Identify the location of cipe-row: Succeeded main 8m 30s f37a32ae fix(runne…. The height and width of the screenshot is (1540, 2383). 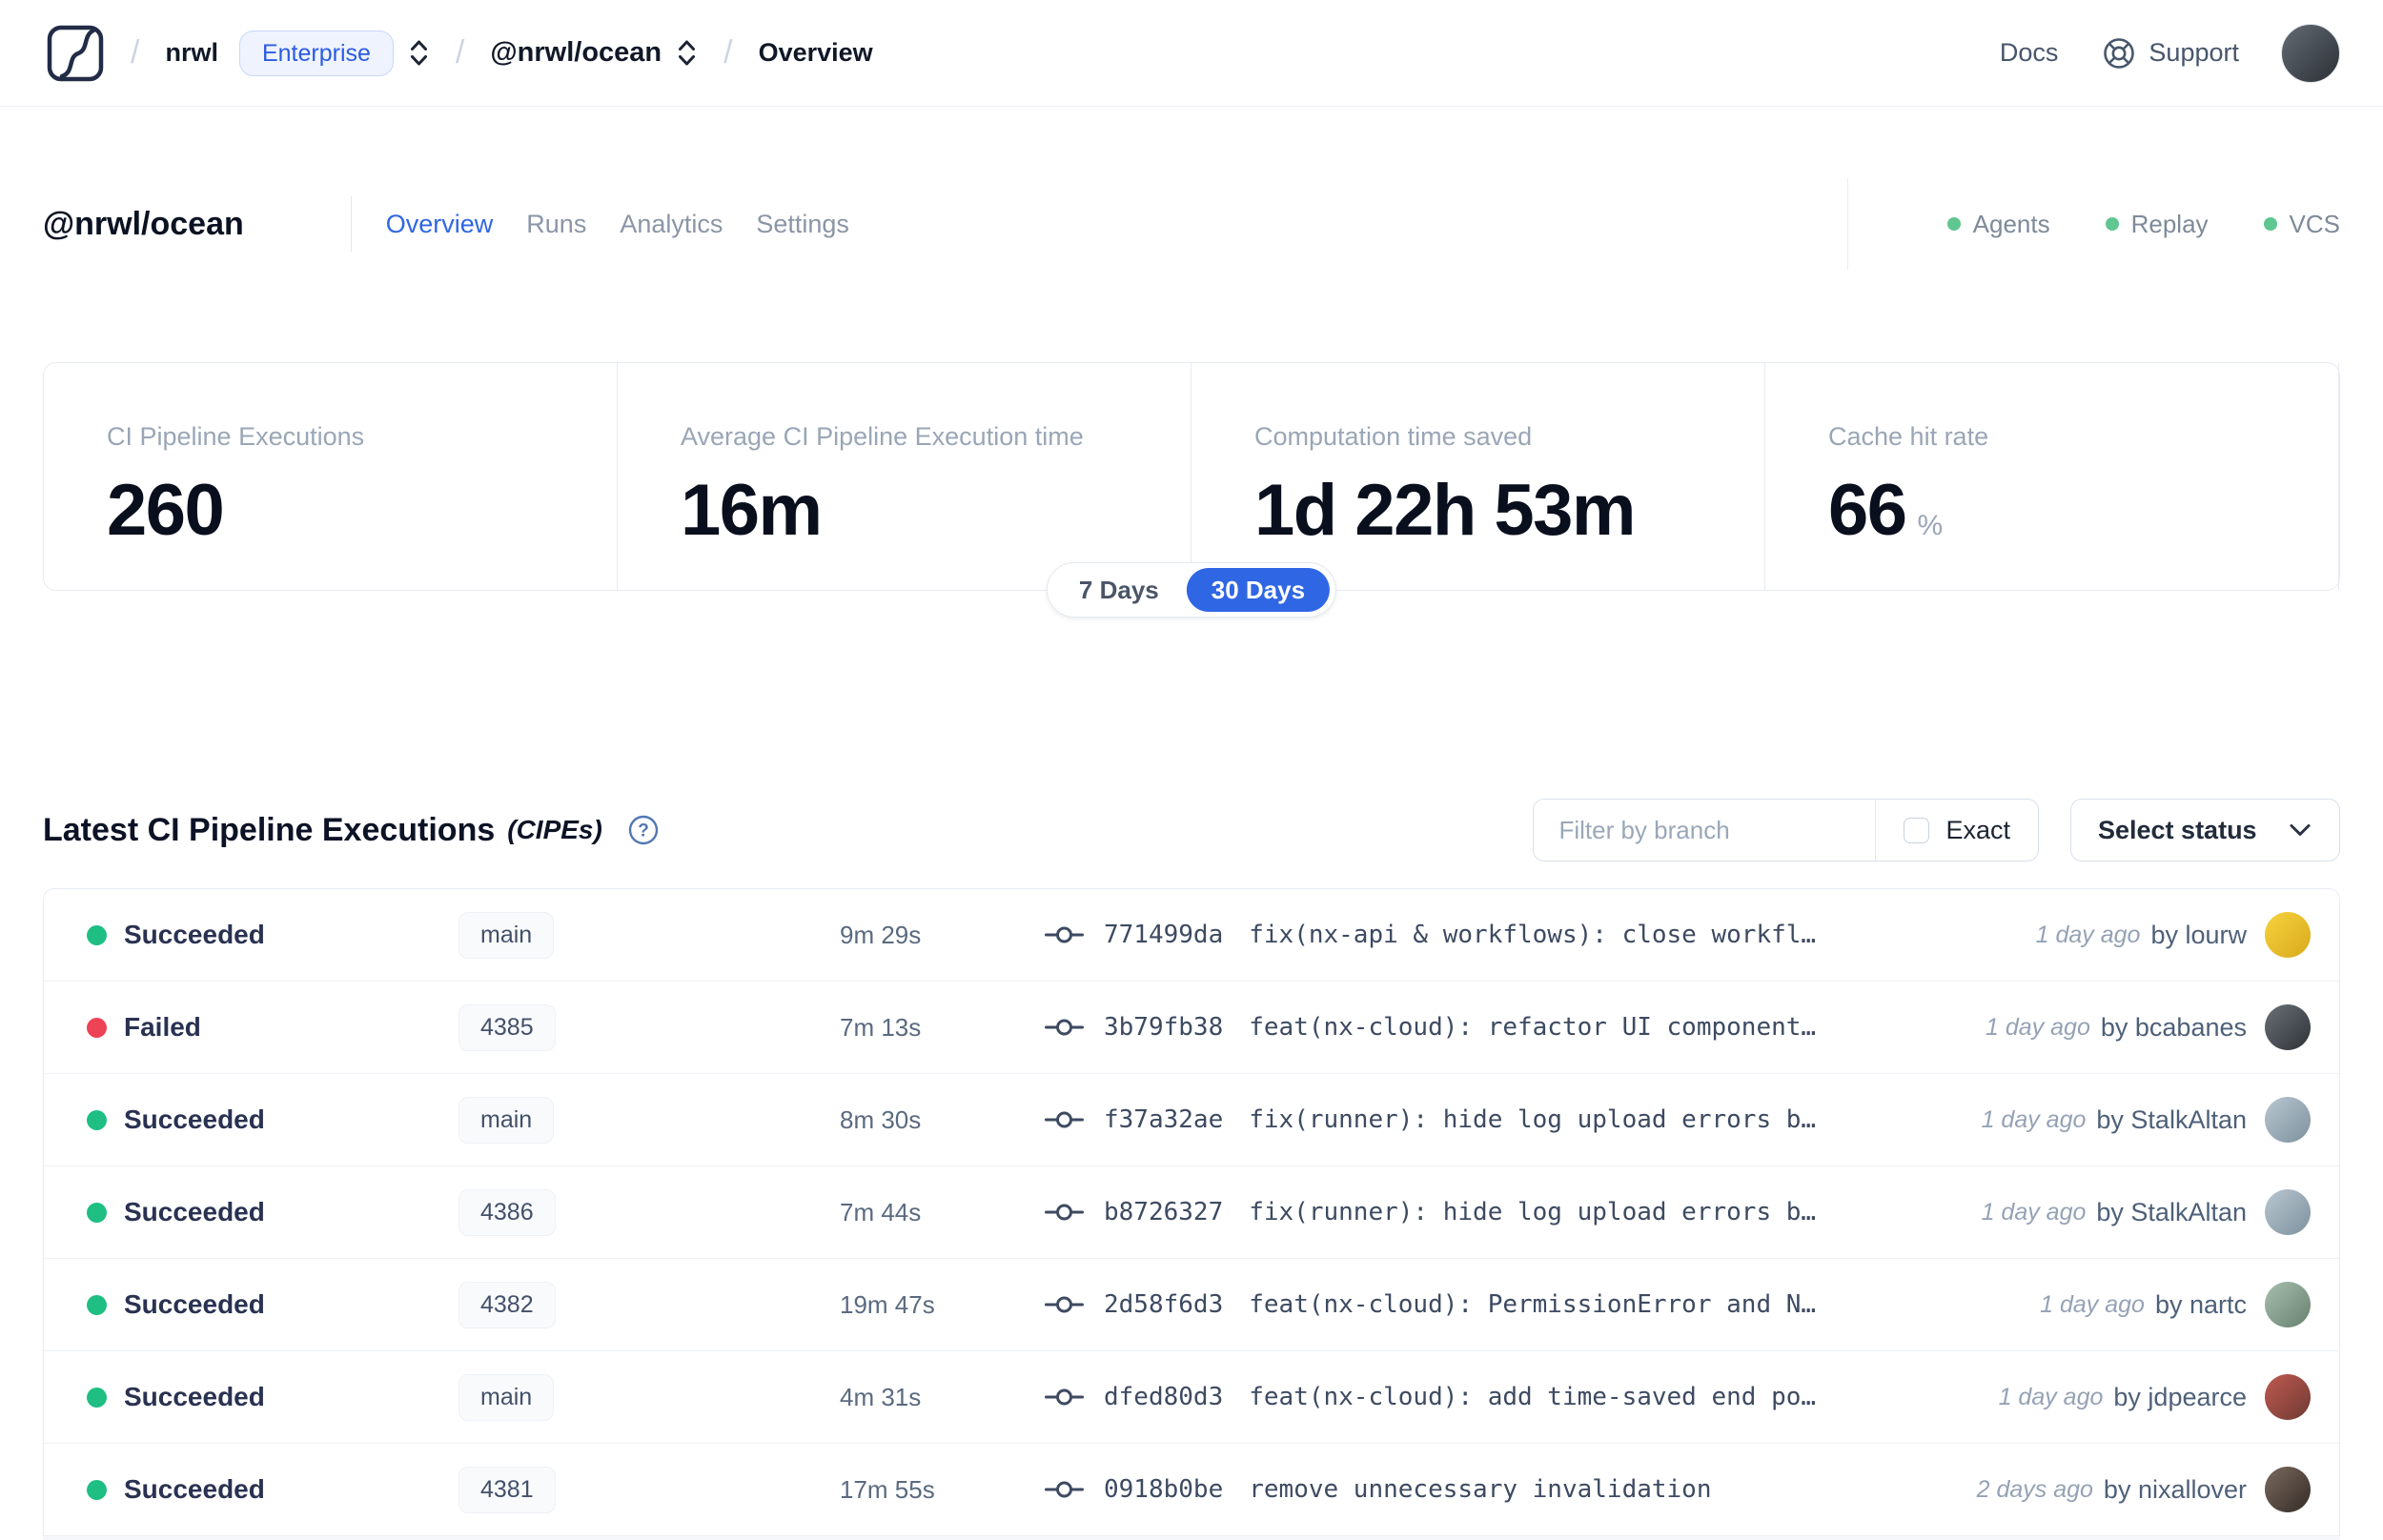
(1191, 1120).